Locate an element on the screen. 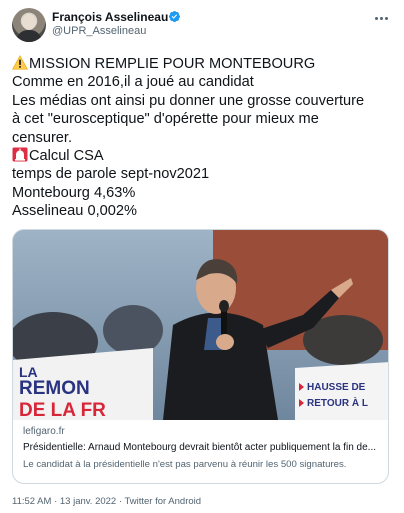 The width and height of the screenshot is (404, 513). avatar-body is located at coordinates (29, 36).